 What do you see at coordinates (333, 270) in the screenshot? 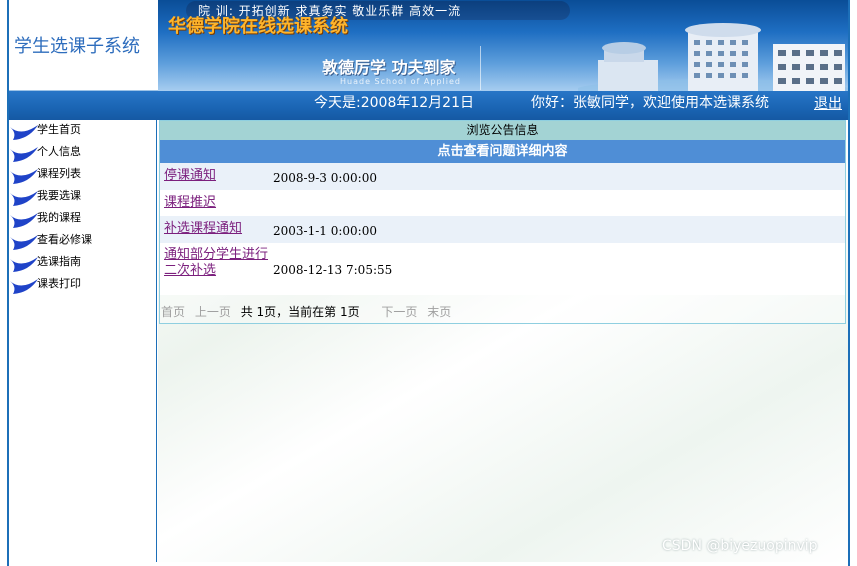
I see `announcement-time: 2008-12-13 7:05:55` at bounding box center [333, 270].